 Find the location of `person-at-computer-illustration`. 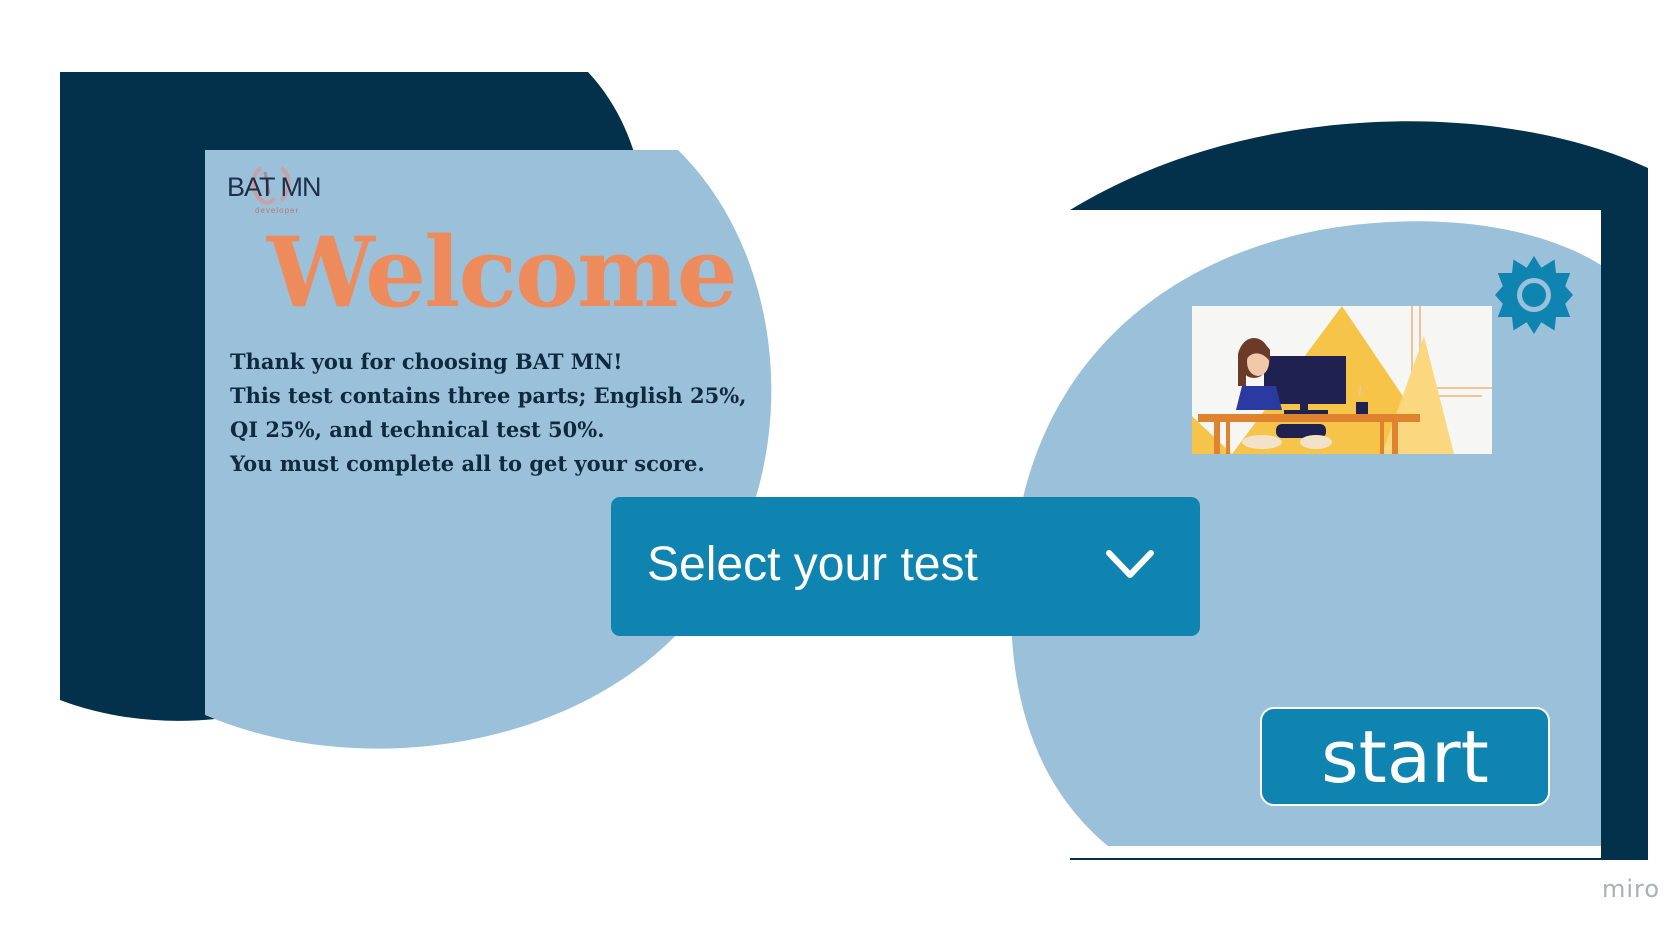

person-at-computer-illustration is located at coordinates (1342, 380).